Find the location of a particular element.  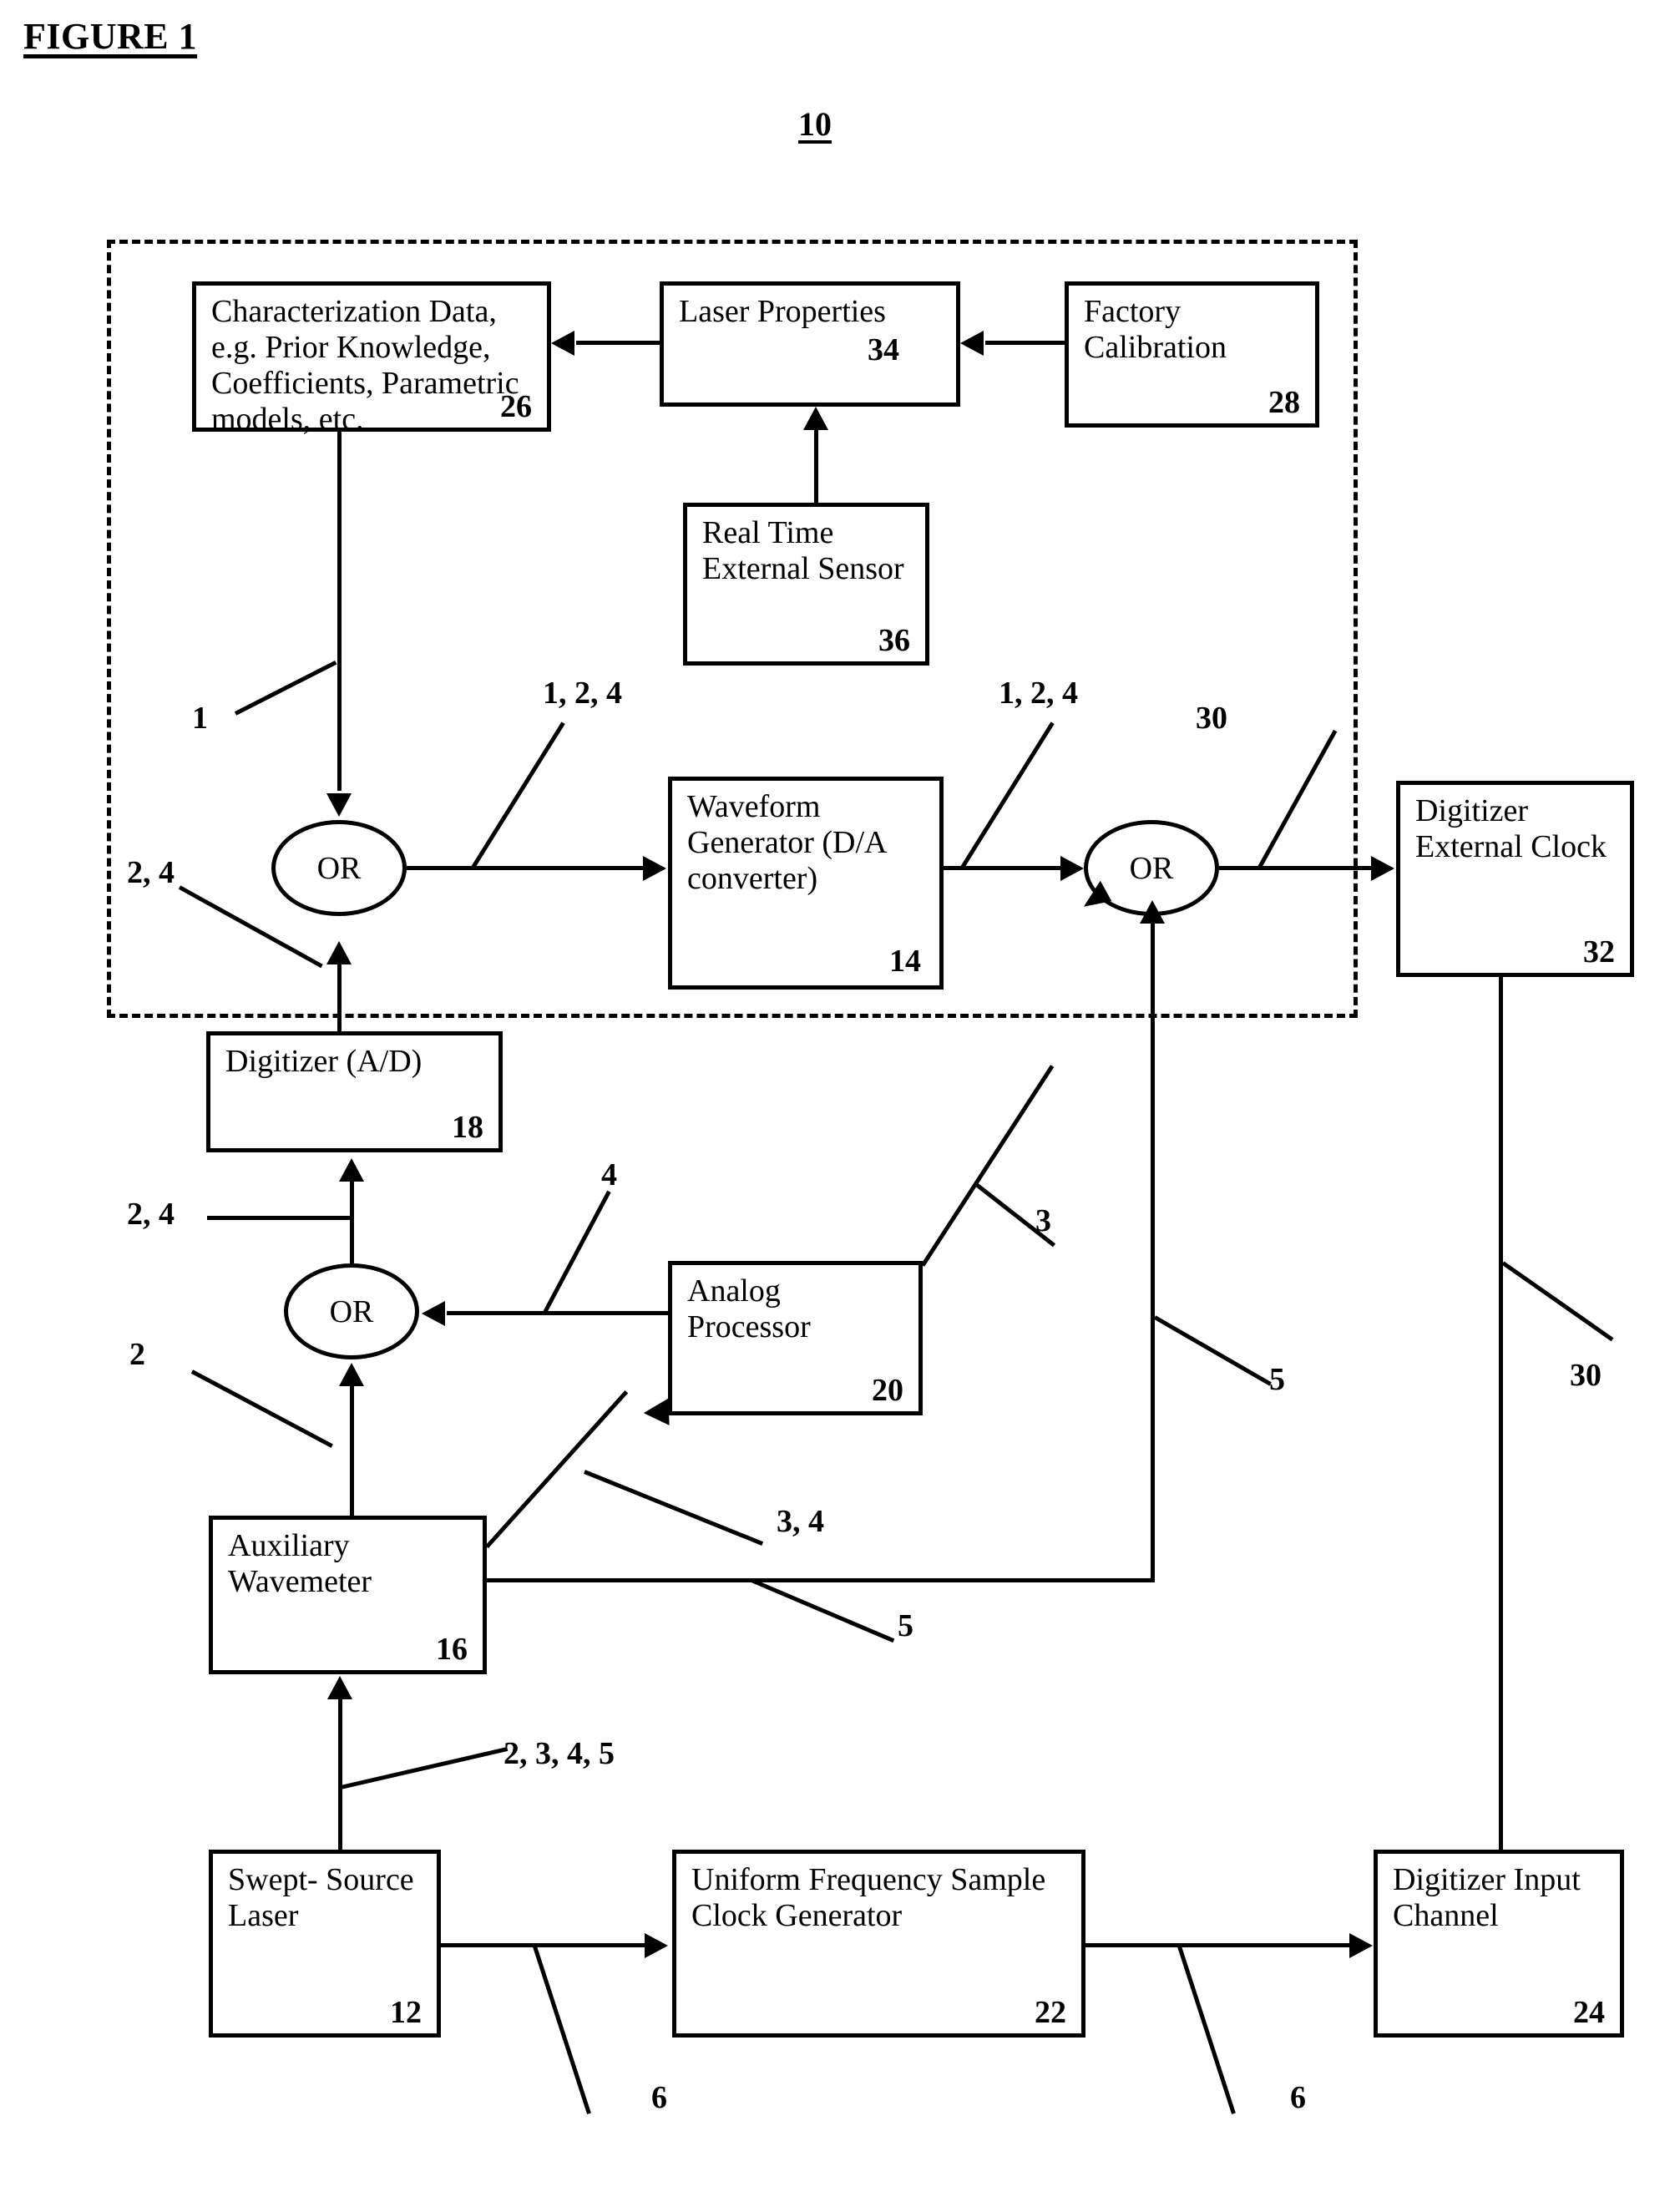

block-ref-number: 24 is located at coordinates (1589, 2013).